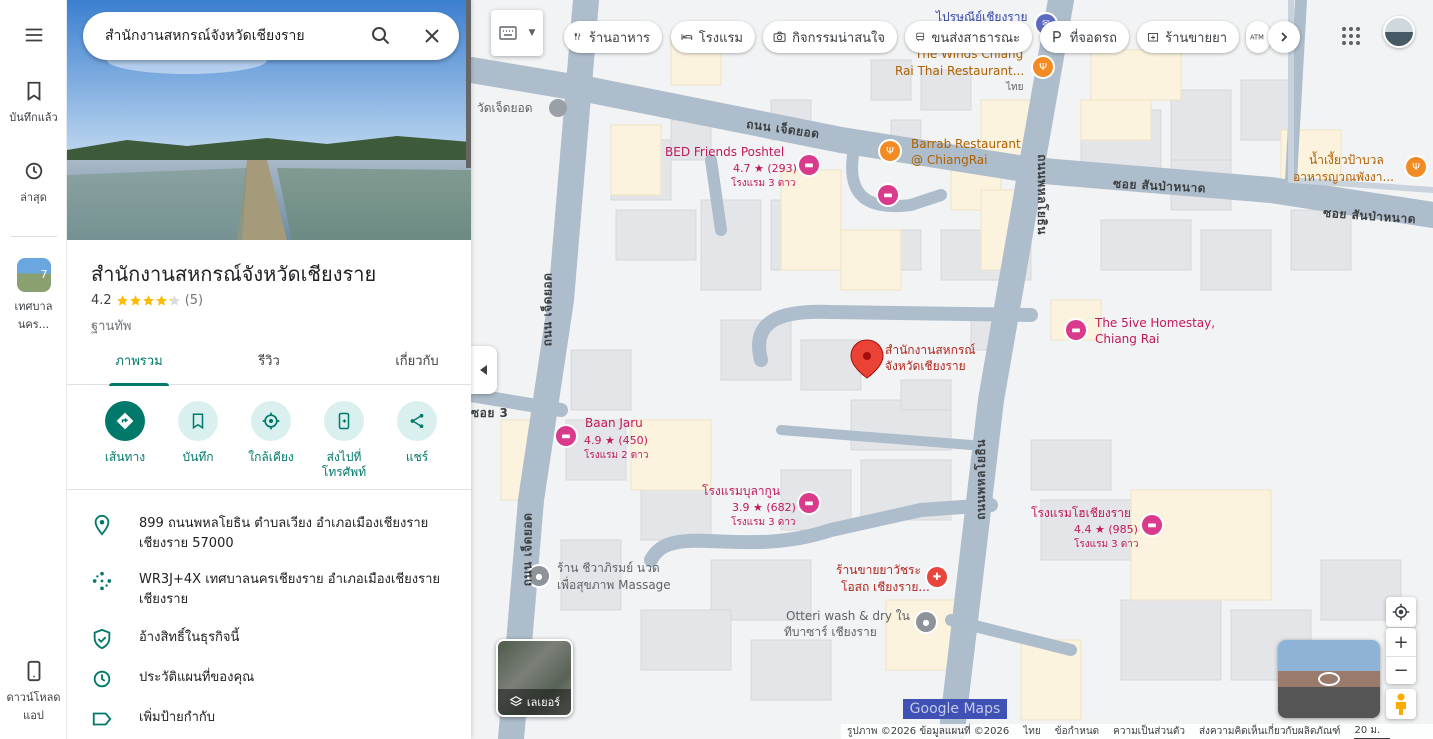 This screenshot has width=1433, height=739. What do you see at coordinates (1031, 731) in the screenshot?
I see `footer-language: ไทย` at bounding box center [1031, 731].